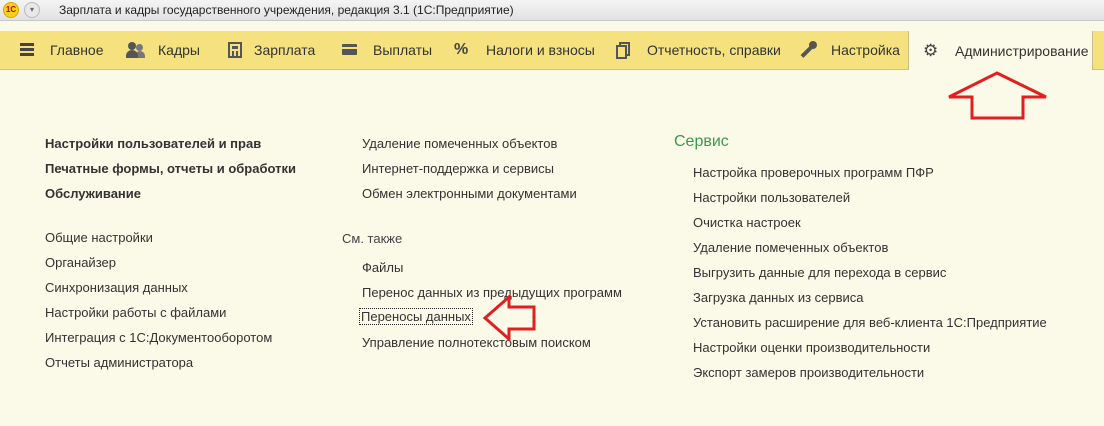  Describe the element at coordinates (813, 172) in the screenshot. I see `link-pfr-check-programs: Настройка проверочных программ ПФР` at that location.